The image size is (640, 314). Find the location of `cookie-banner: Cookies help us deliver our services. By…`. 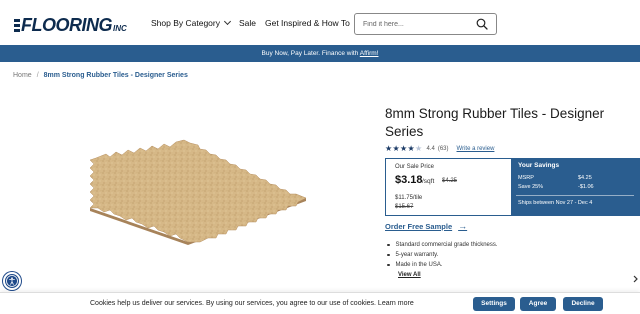

cookie-banner: Cookies help us deliver our services. By… is located at coordinates (320, 303).